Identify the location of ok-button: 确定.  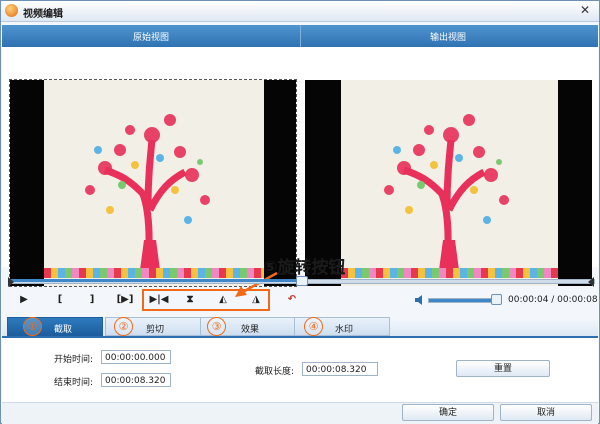
(448, 412).